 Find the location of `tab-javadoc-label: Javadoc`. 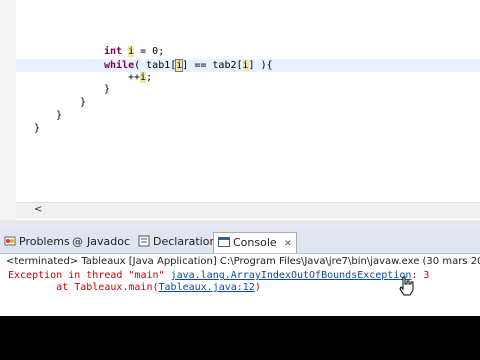

tab-javadoc-label: Javadoc is located at coordinates (108, 241).